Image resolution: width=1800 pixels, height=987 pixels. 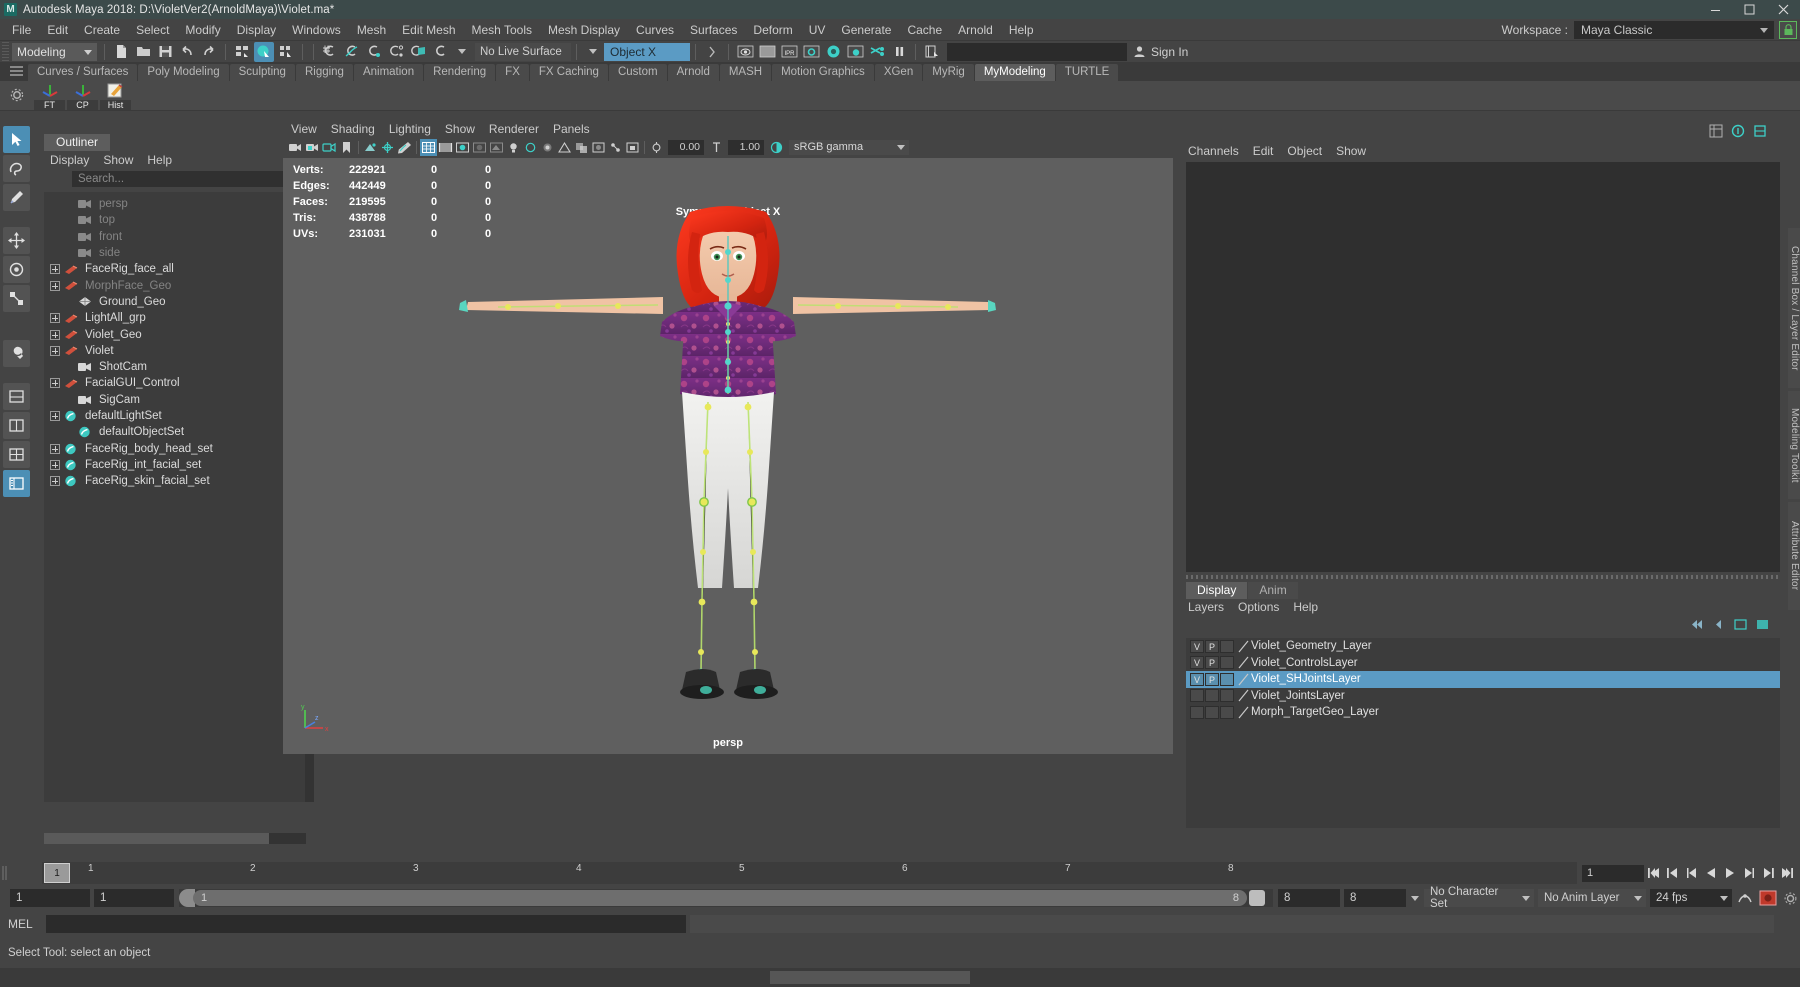 I want to click on render-setup-button, so click(x=855, y=52).